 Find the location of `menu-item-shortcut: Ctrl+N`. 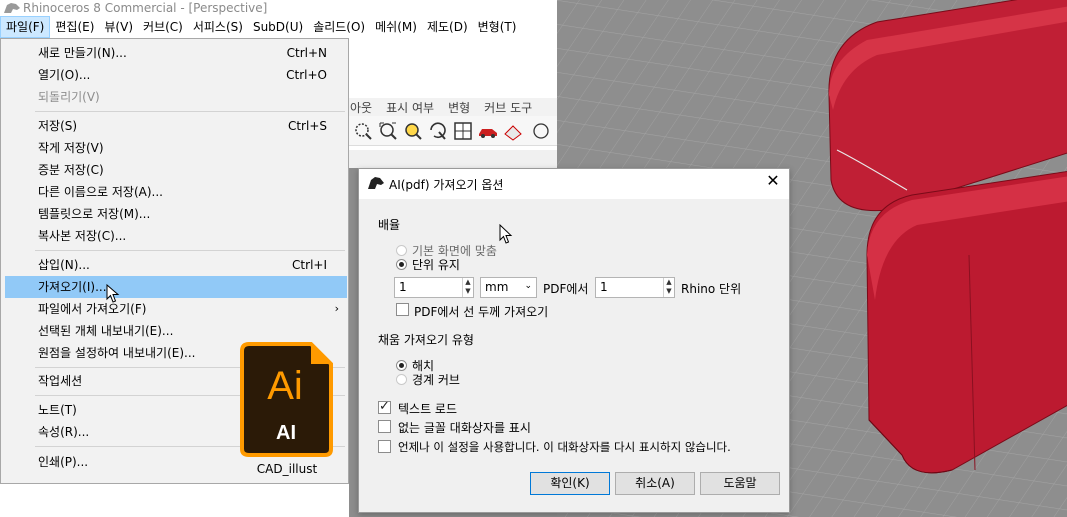

menu-item-shortcut: Ctrl+N is located at coordinates (306, 53).